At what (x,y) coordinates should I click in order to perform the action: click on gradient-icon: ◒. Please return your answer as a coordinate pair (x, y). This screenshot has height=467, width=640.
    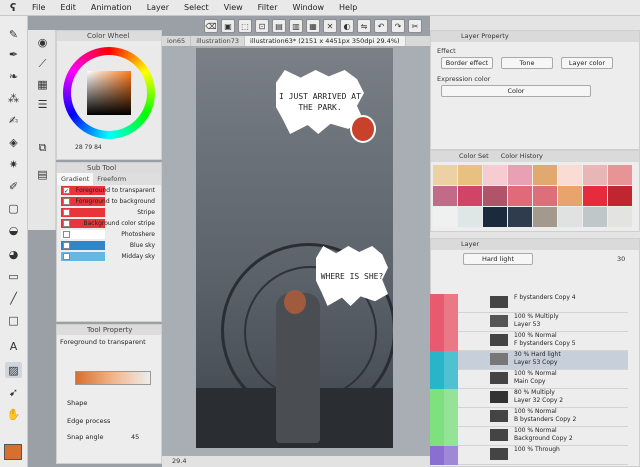
    Looking at the image, I should click on (13, 230).